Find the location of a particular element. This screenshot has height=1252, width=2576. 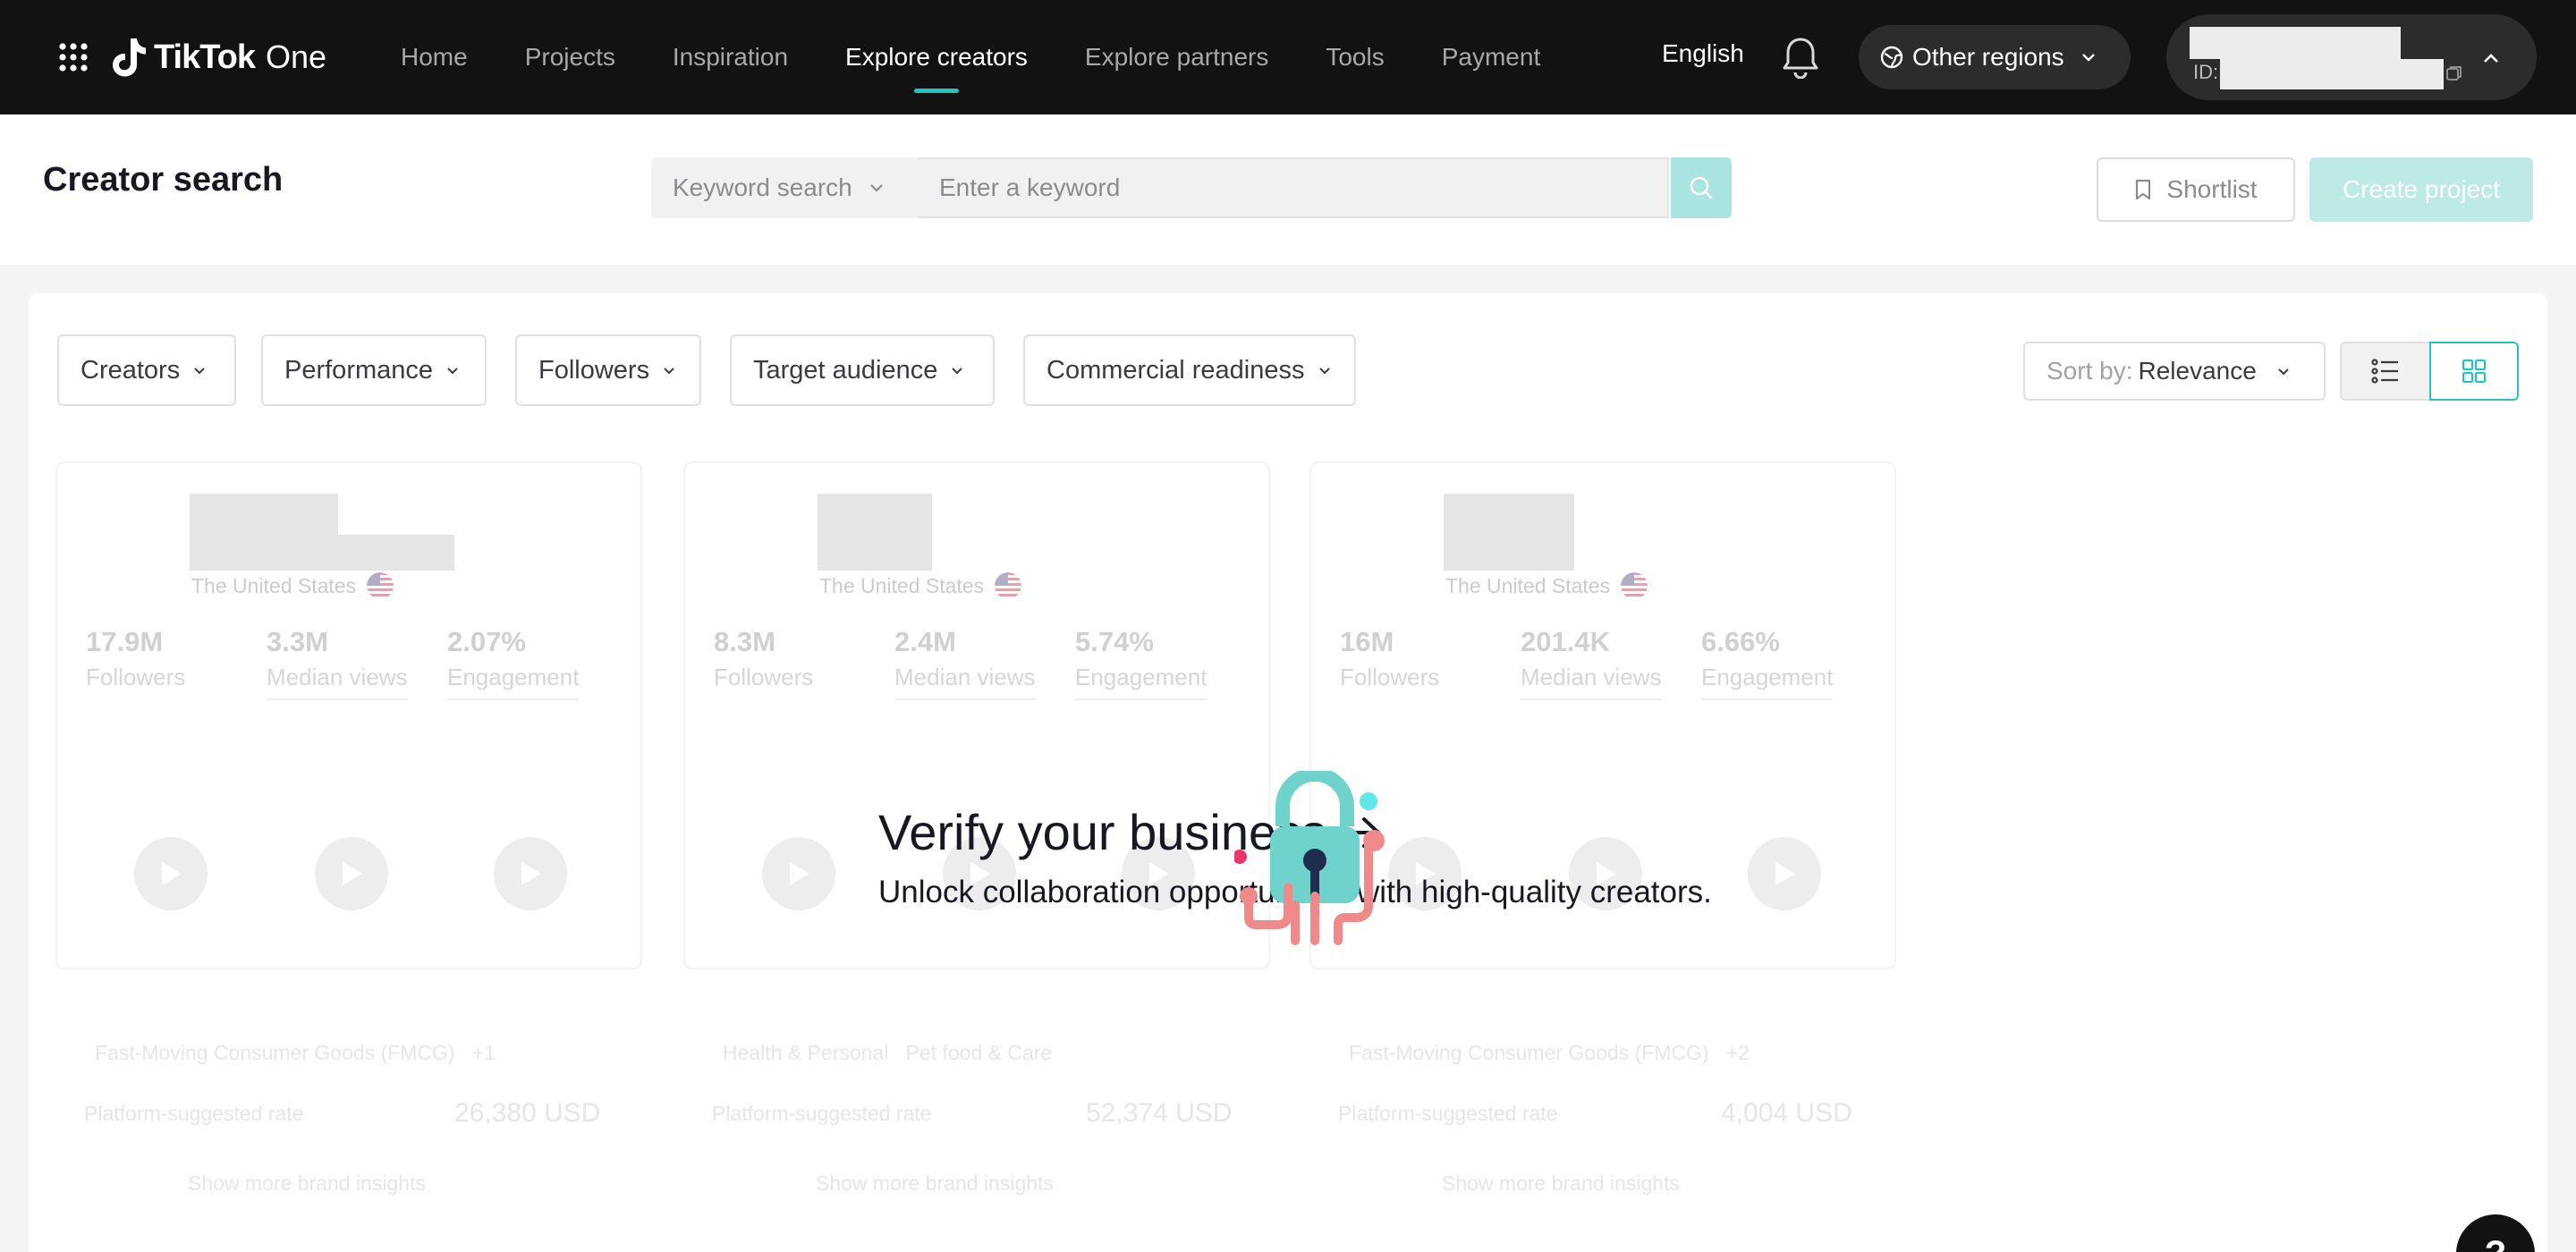

sort-dropdown: Sort by: Relevance is located at coordinates (2174, 371).